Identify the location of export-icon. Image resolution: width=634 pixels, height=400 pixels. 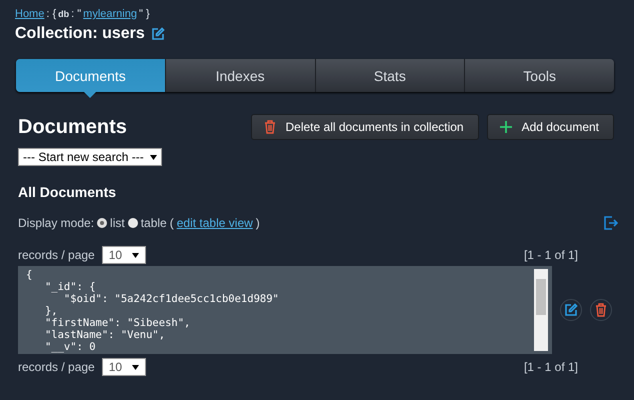
(611, 223).